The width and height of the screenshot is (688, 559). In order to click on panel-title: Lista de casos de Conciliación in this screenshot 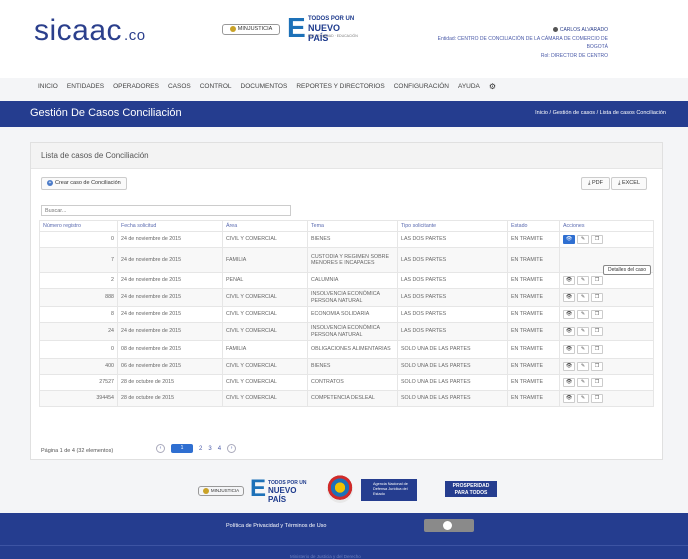, I will do `click(95, 155)`.